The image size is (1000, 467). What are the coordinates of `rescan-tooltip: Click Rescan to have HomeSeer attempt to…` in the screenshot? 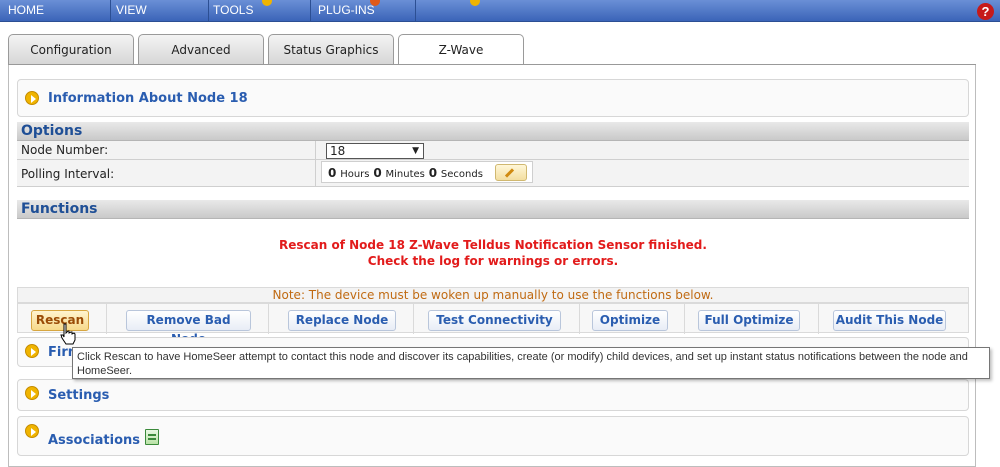 It's located at (531, 363).